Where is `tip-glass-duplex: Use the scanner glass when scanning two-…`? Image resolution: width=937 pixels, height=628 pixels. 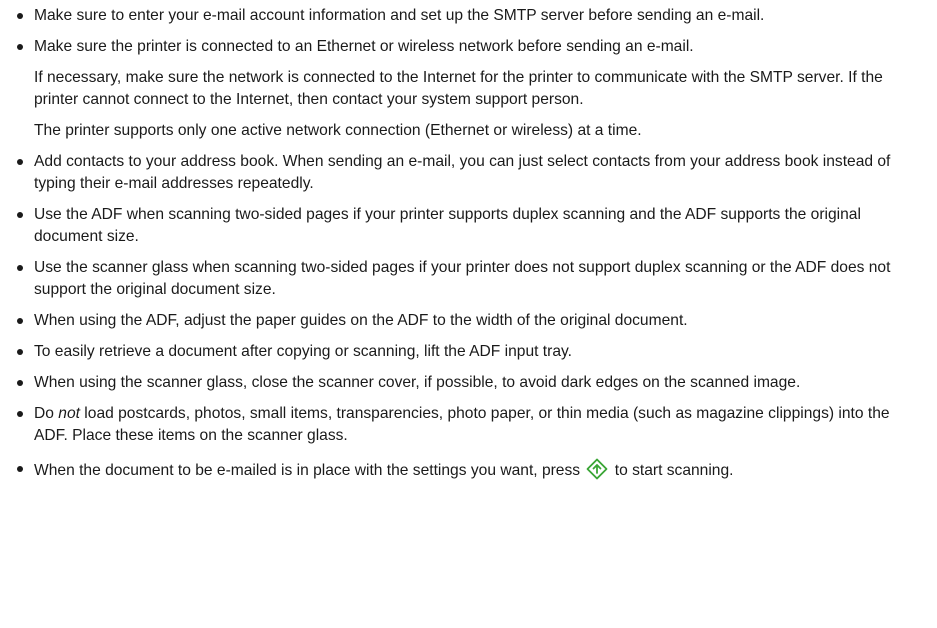
tip-glass-duplex: Use the scanner glass when scanning two-… is located at coordinates (469, 279).